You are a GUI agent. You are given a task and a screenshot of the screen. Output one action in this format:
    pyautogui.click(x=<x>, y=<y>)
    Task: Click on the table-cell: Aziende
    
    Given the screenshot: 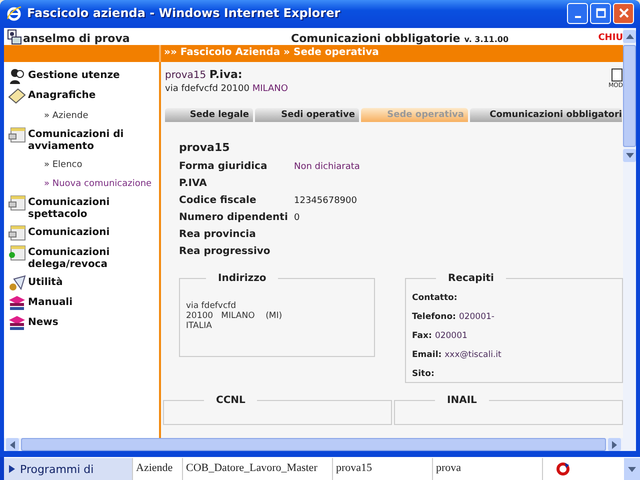 What is the action you would take?
    pyautogui.click(x=157, y=469)
    